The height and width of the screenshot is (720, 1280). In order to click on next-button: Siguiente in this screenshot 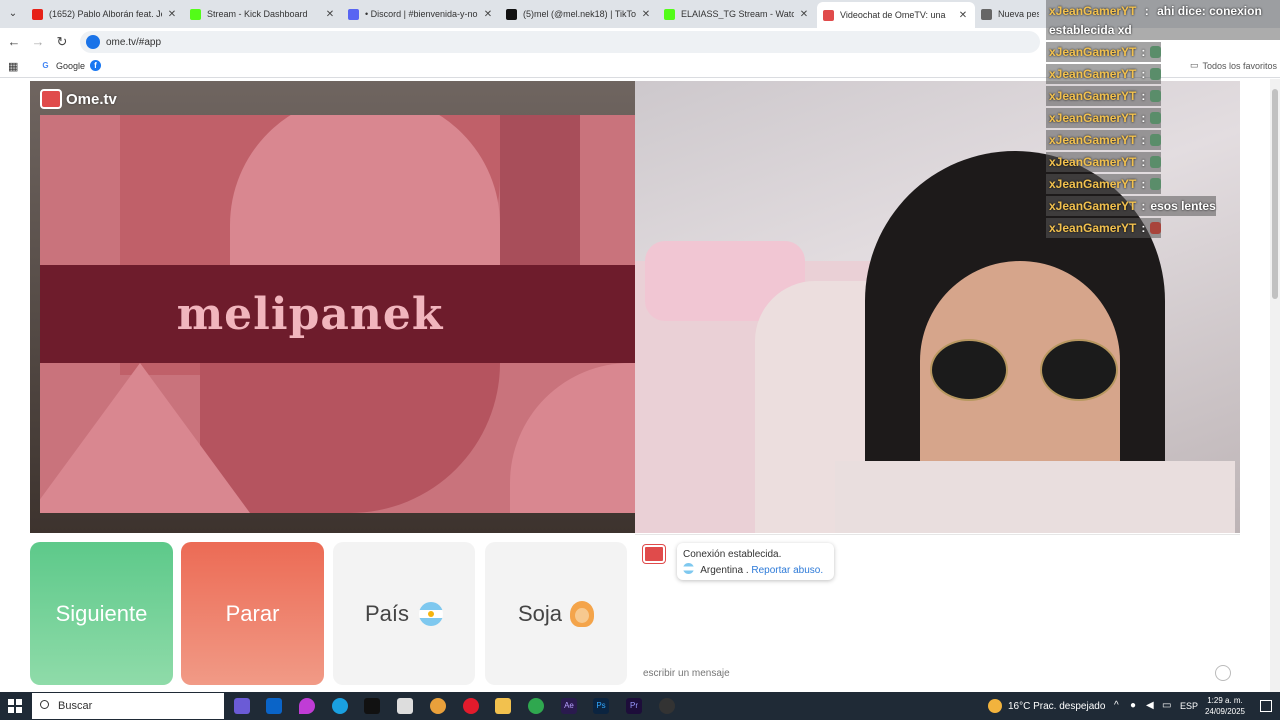, I will do `click(101, 613)`.